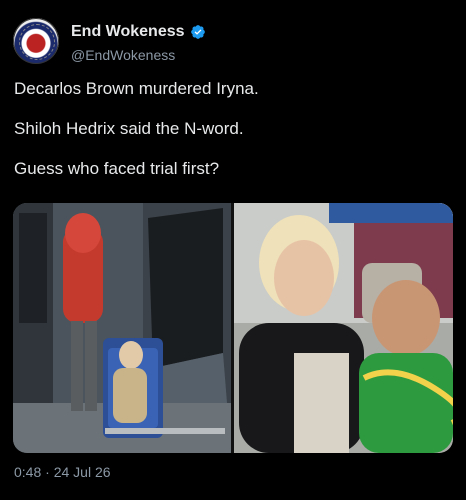 The width and height of the screenshot is (466, 500). Describe the element at coordinates (128, 32) in the screenshot. I see `author-display-name: End Wokeness` at that location.